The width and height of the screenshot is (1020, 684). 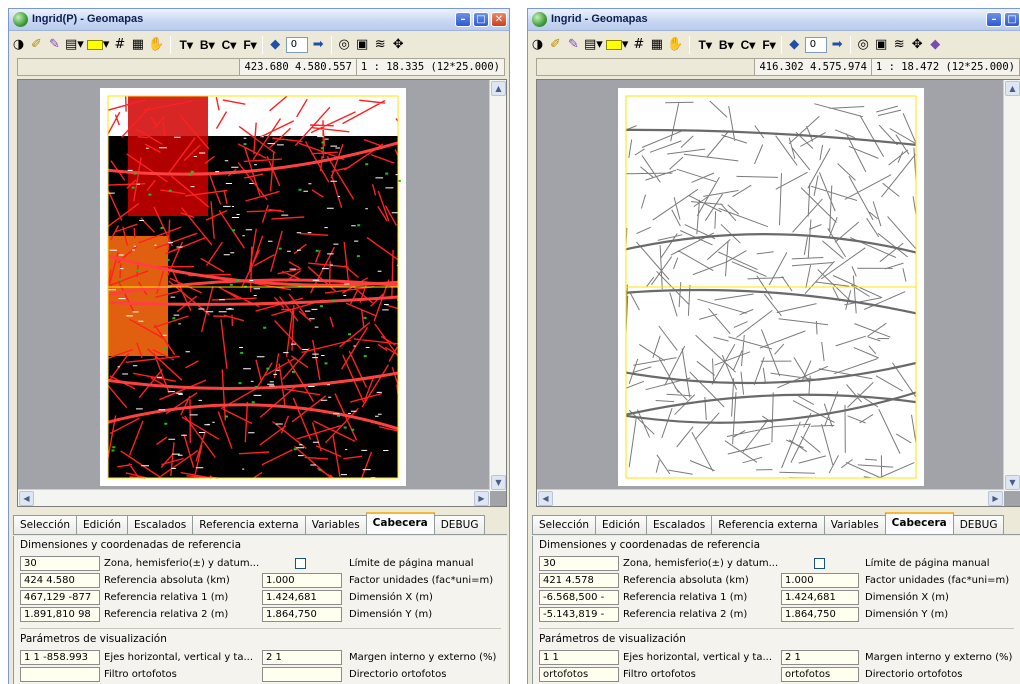 I want to click on directorio-field, so click(x=302, y=674).